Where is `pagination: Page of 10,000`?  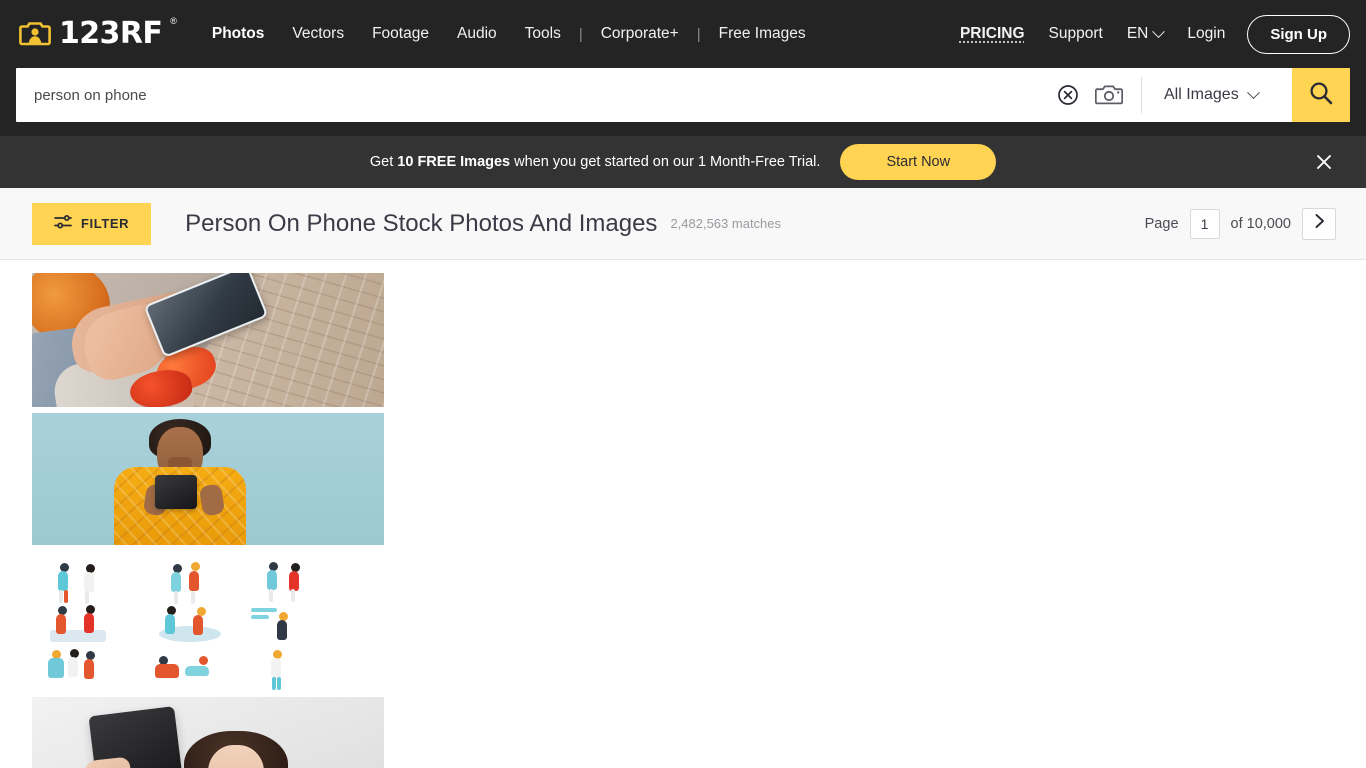 pagination: Page of 10,000 is located at coordinates (1240, 223).